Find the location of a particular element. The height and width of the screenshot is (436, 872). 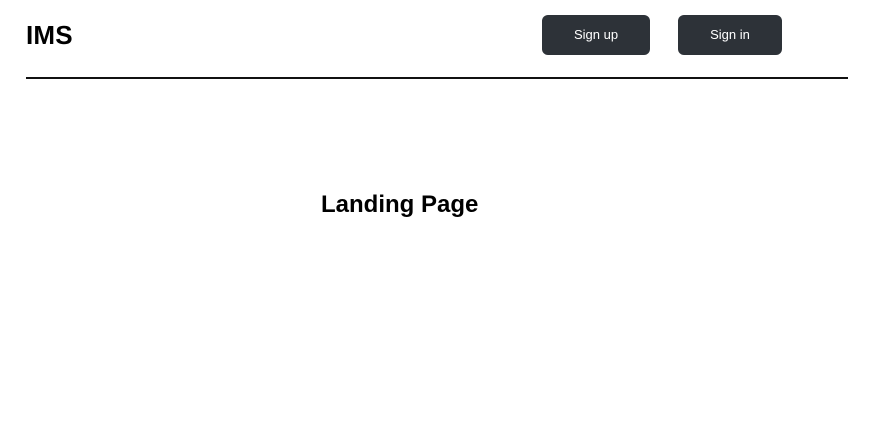

brand-logo: IMS is located at coordinates (49, 35).